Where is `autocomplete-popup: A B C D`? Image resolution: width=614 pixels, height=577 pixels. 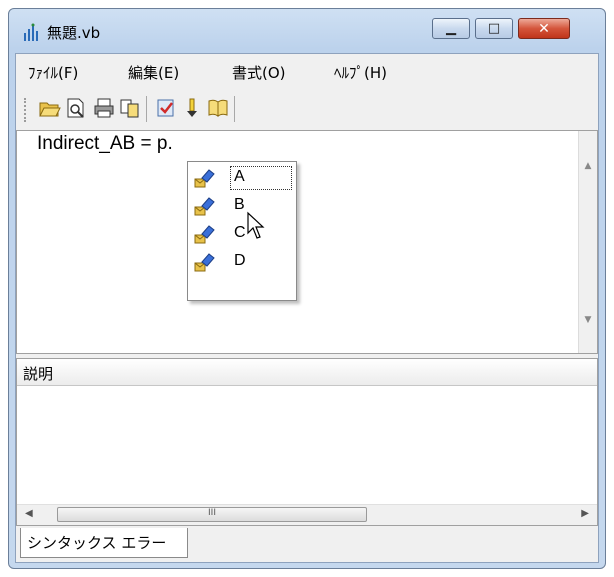 autocomplete-popup: A B C D is located at coordinates (242, 231).